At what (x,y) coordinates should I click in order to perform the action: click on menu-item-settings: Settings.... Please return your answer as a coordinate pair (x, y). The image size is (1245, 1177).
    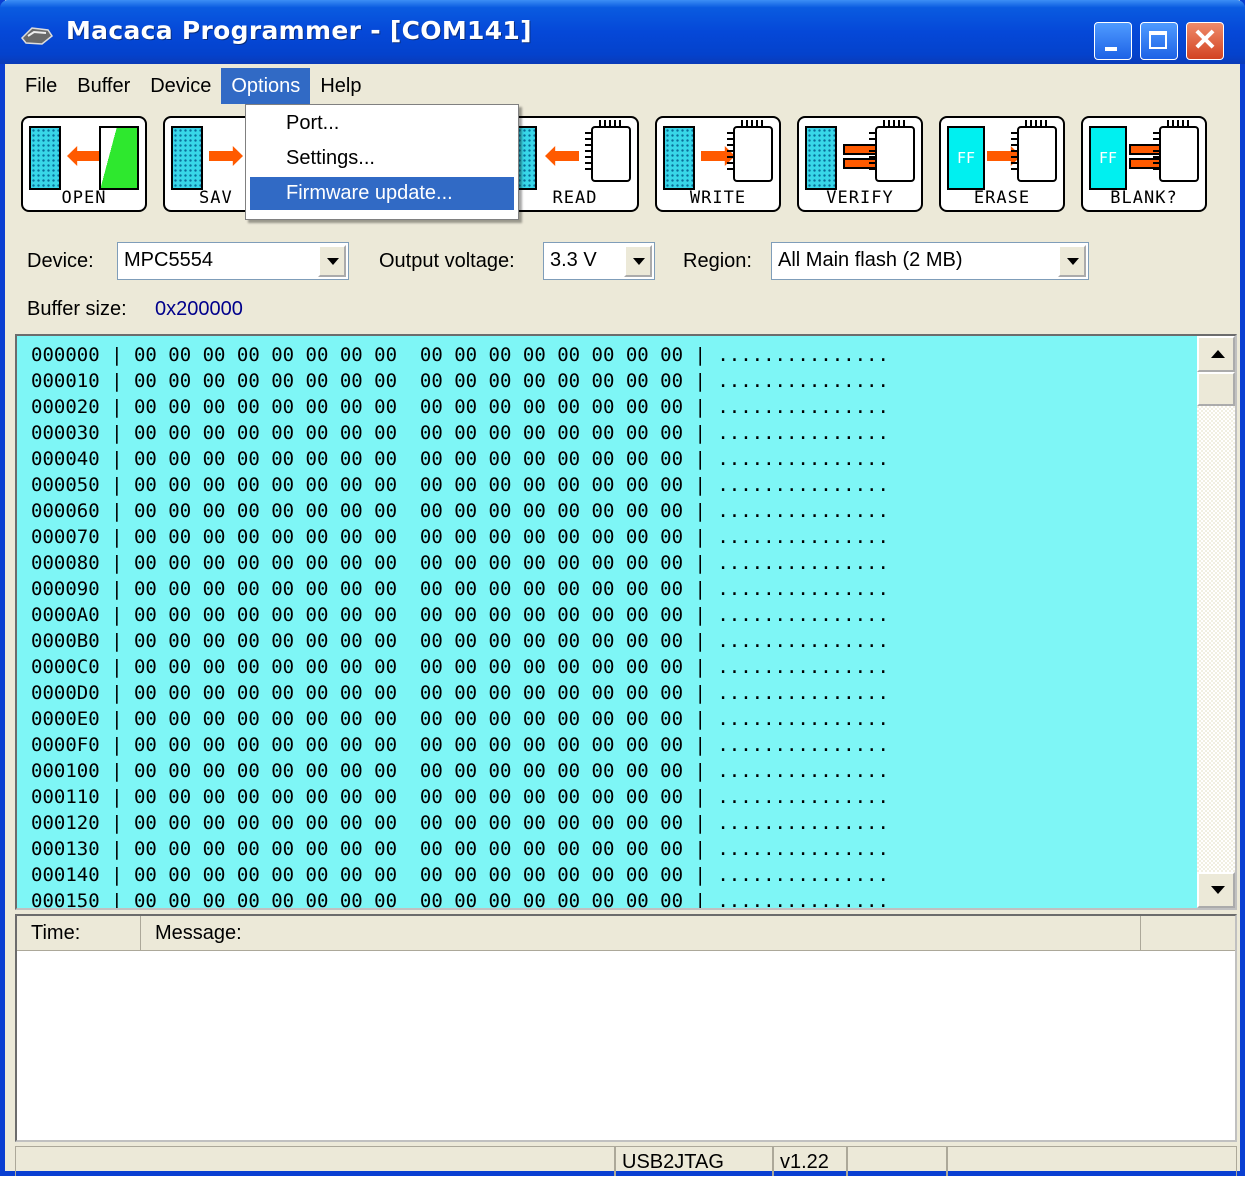
    Looking at the image, I should click on (382, 158).